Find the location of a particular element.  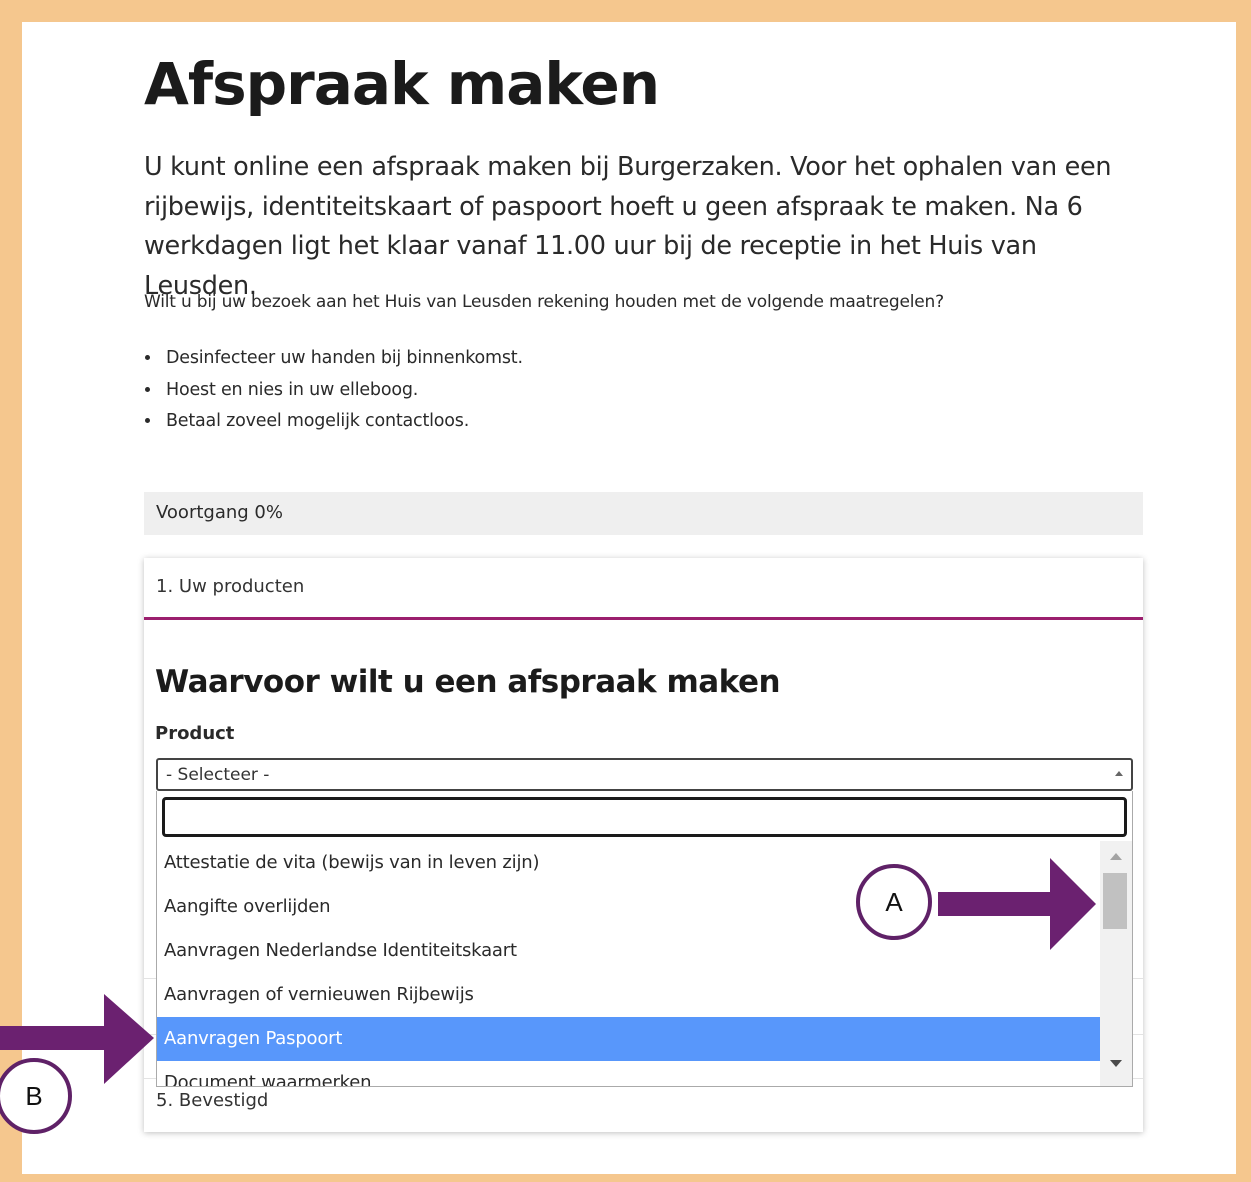

list-item: Desinfecteer uw handen bij binnenkomst. is located at coordinates (342, 364).